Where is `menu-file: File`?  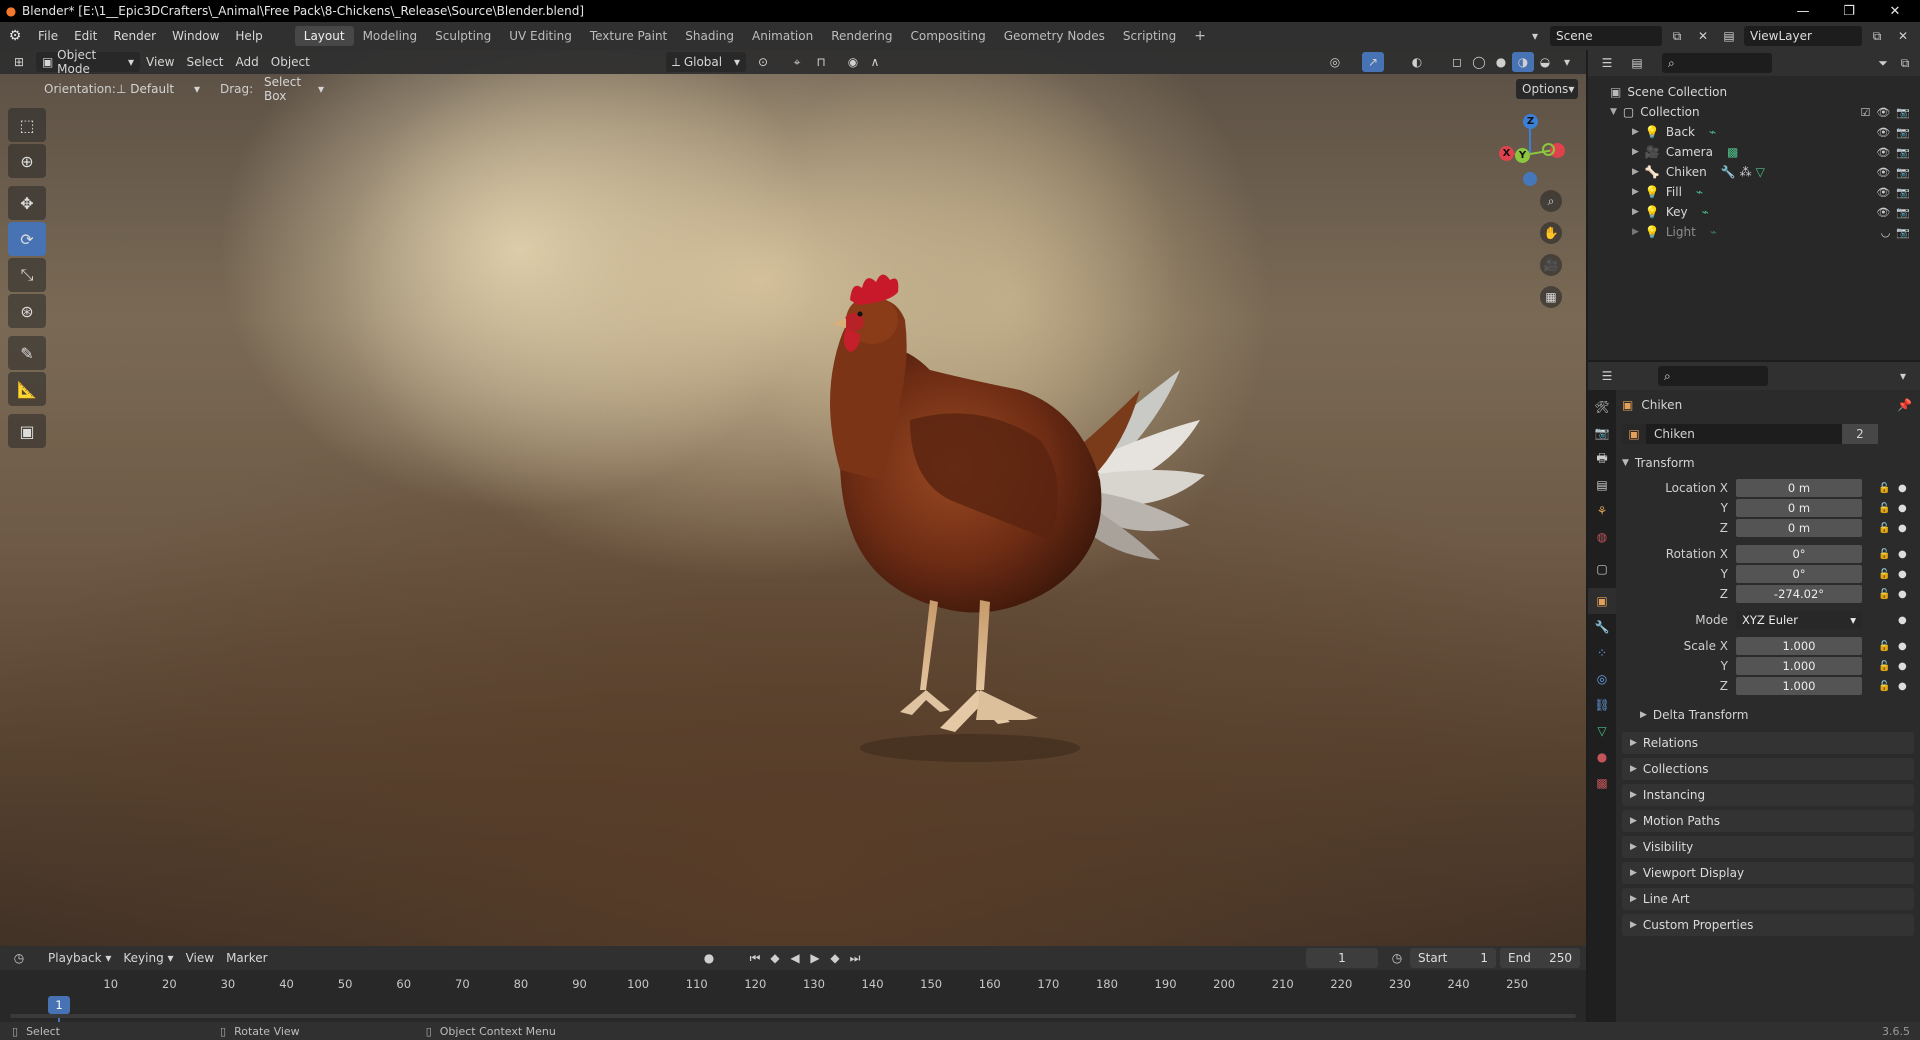 menu-file: File is located at coordinates (48, 36).